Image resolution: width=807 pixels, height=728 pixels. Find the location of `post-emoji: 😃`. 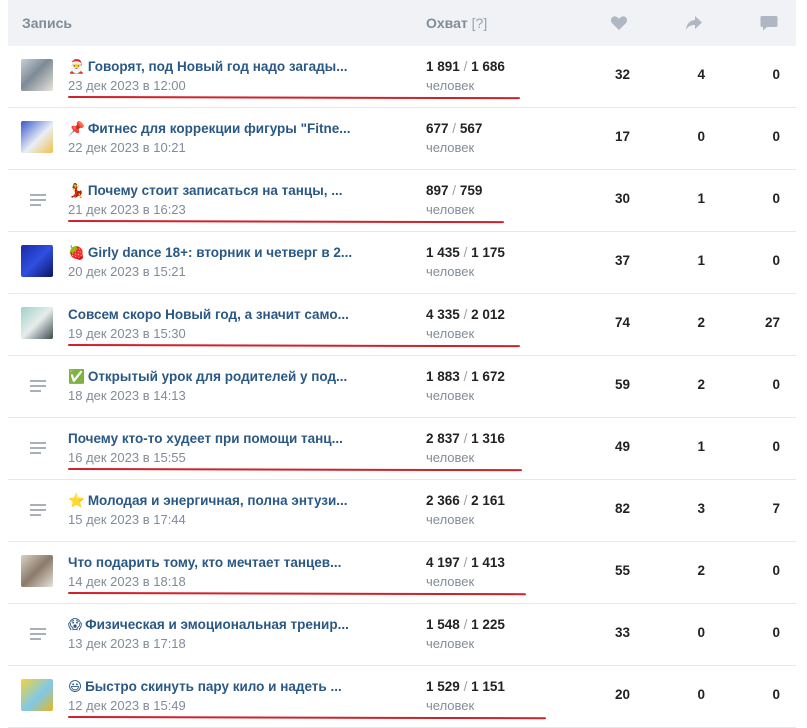

post-emoji: 😃 is located at coordinates (75, 686).